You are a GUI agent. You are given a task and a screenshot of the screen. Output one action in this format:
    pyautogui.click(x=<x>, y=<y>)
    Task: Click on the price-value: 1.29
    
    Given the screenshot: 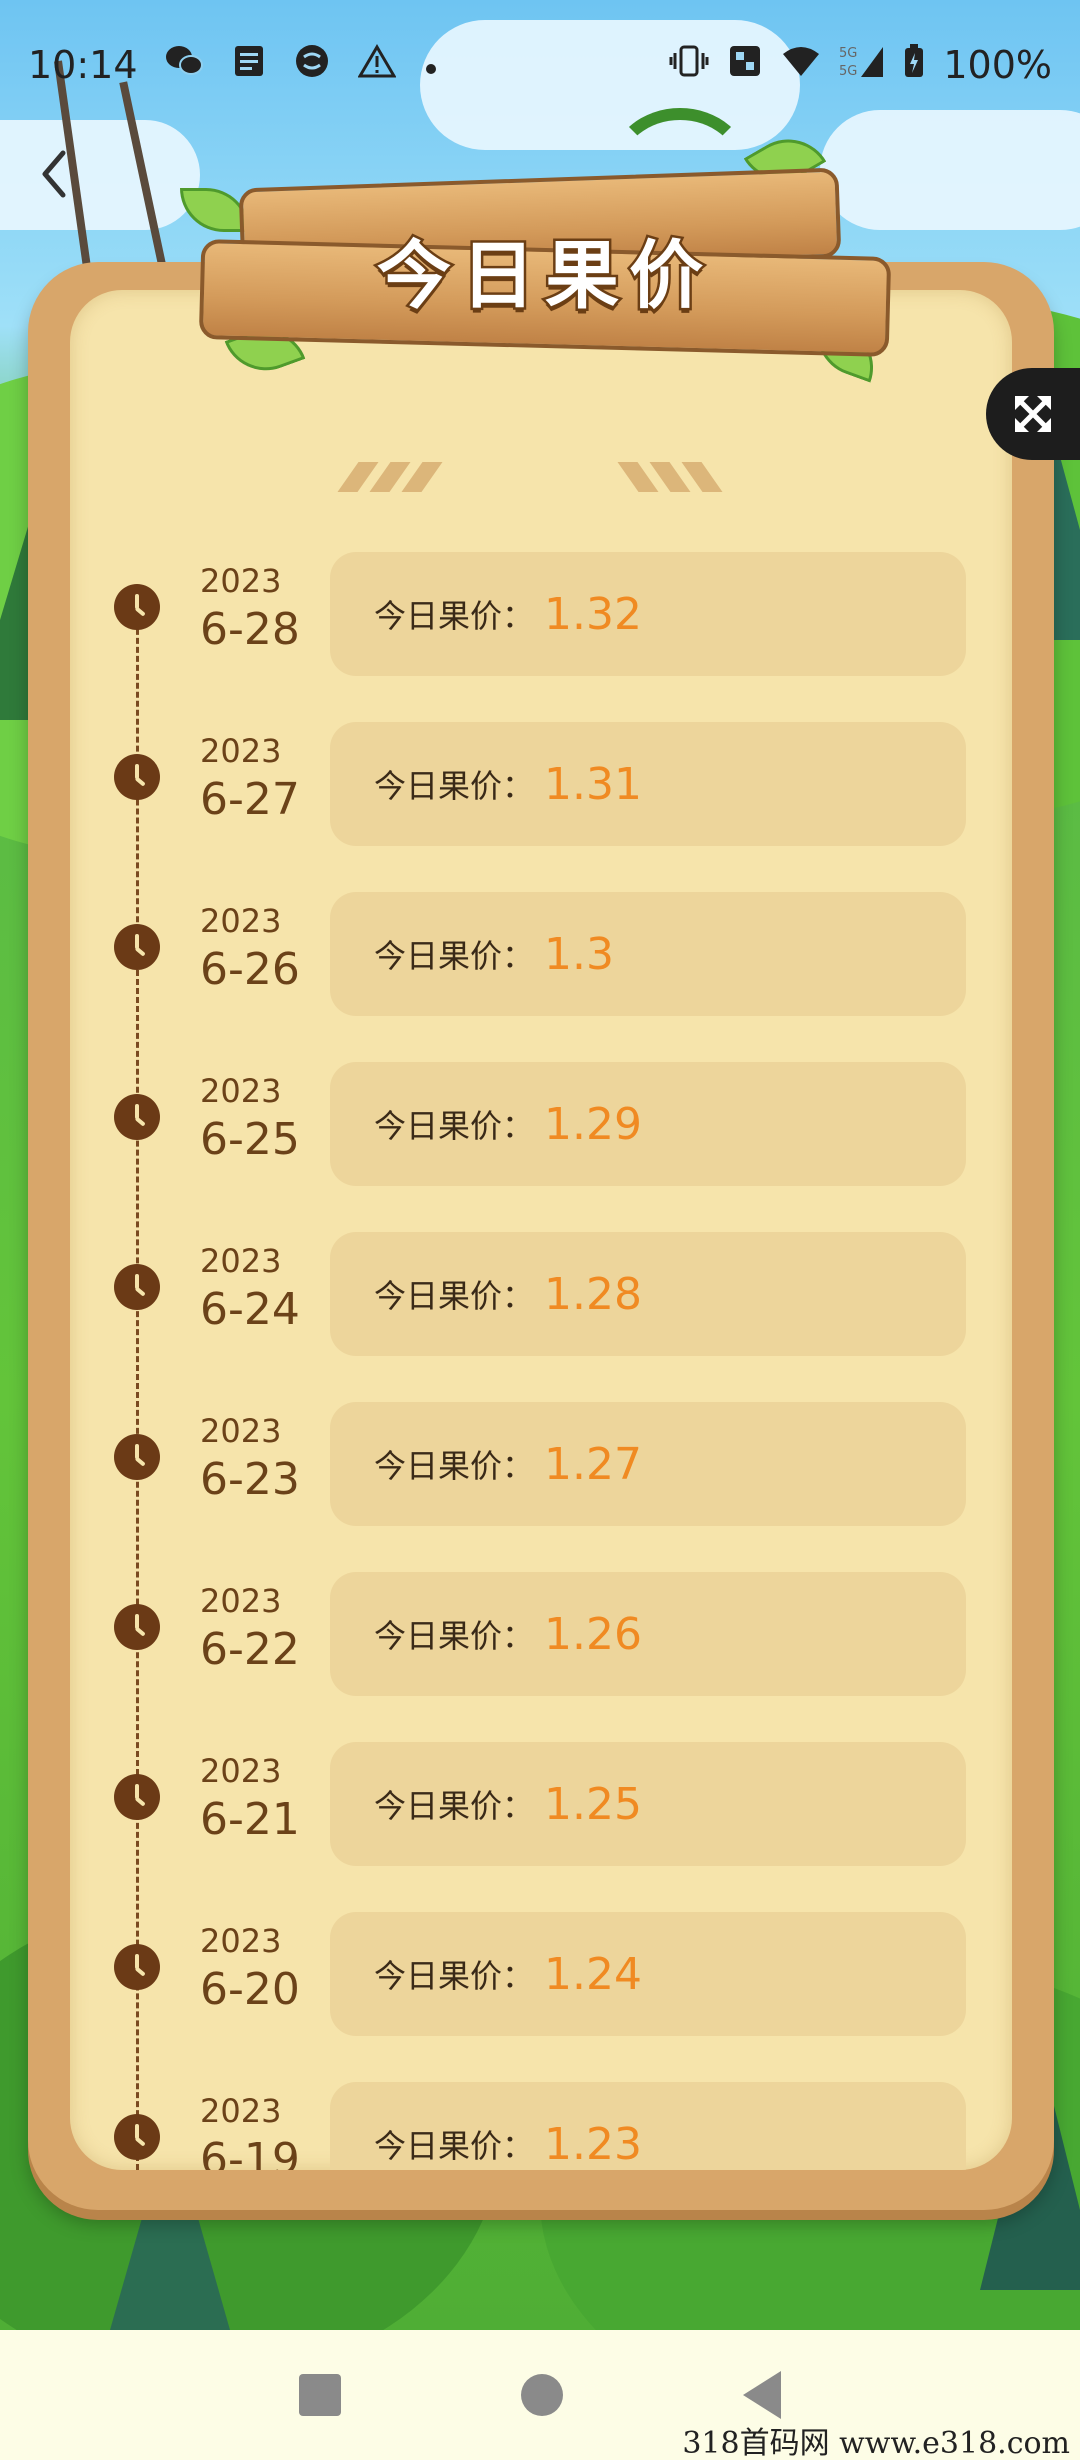 What is the action you would take?
    pyautogui.click(x=593, y=1124)
    